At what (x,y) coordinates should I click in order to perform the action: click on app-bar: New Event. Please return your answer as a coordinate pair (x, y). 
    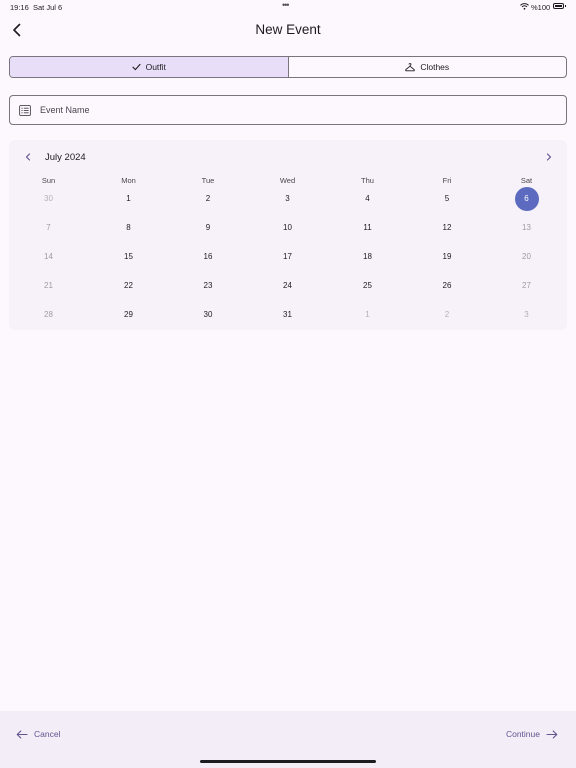
    Looking at the image, I should click on (288, 30).